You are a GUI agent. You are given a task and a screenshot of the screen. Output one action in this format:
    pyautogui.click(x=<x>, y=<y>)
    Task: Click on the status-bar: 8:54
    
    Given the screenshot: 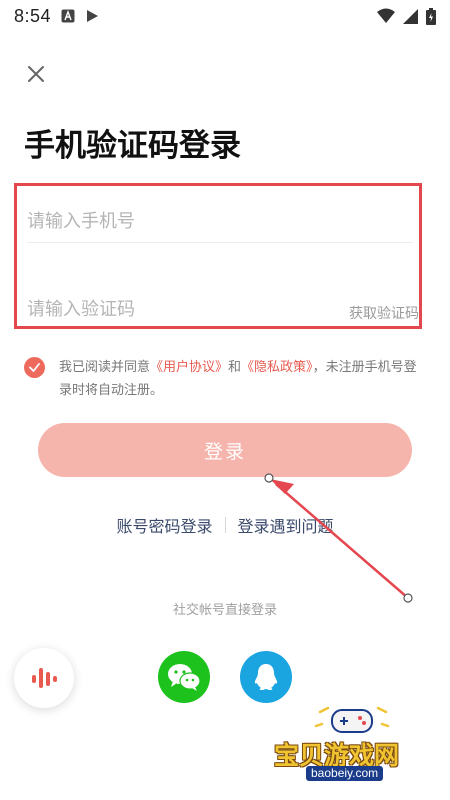 What is the action you would take?
    pyautogui.click(x=225, y=16)
    